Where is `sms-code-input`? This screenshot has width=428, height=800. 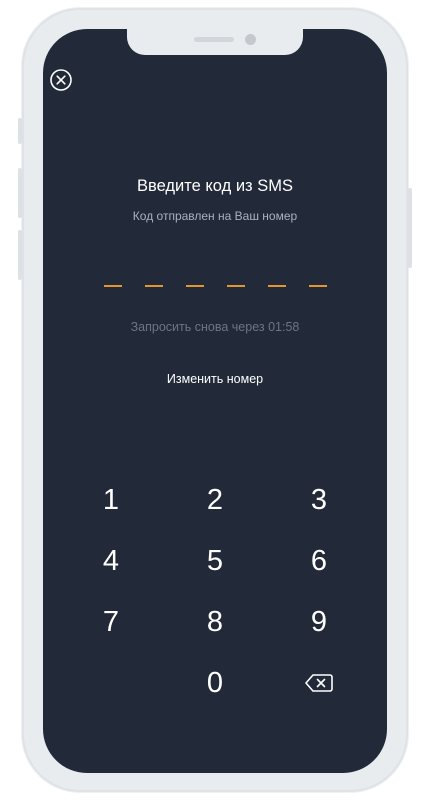 sms-code-input is located at coordinates (216, 287).